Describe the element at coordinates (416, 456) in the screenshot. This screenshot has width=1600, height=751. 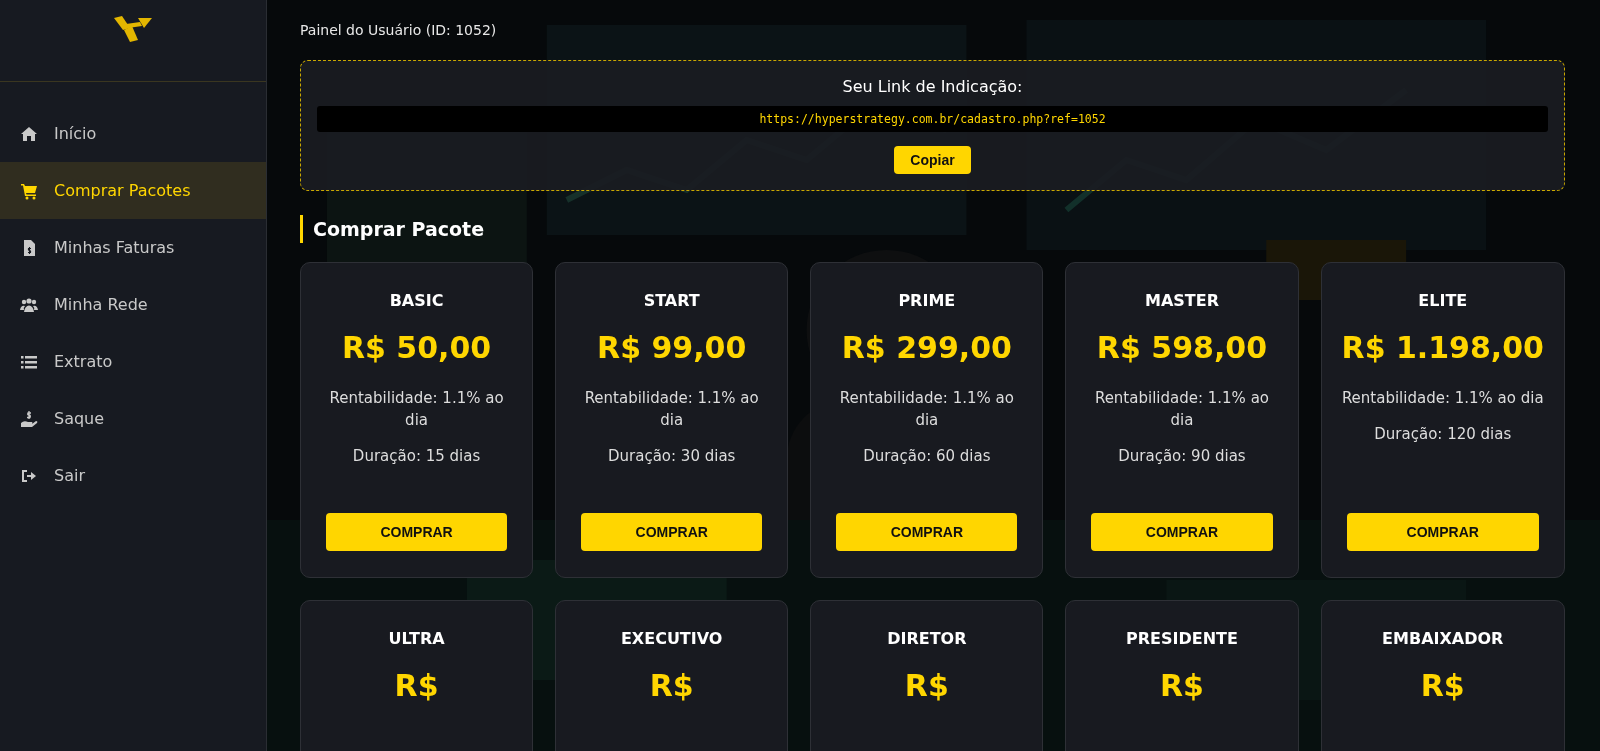
I see `package-duration: Duração: 15 dias` at that location.